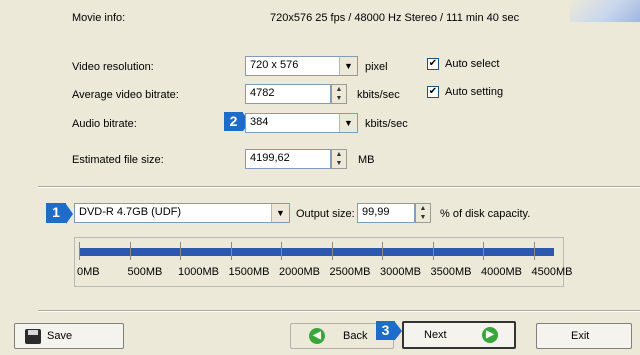 The height and width of the screenshot is (355, 640). I want to click on movie-info-label: Movie info:, so click(99, 18).